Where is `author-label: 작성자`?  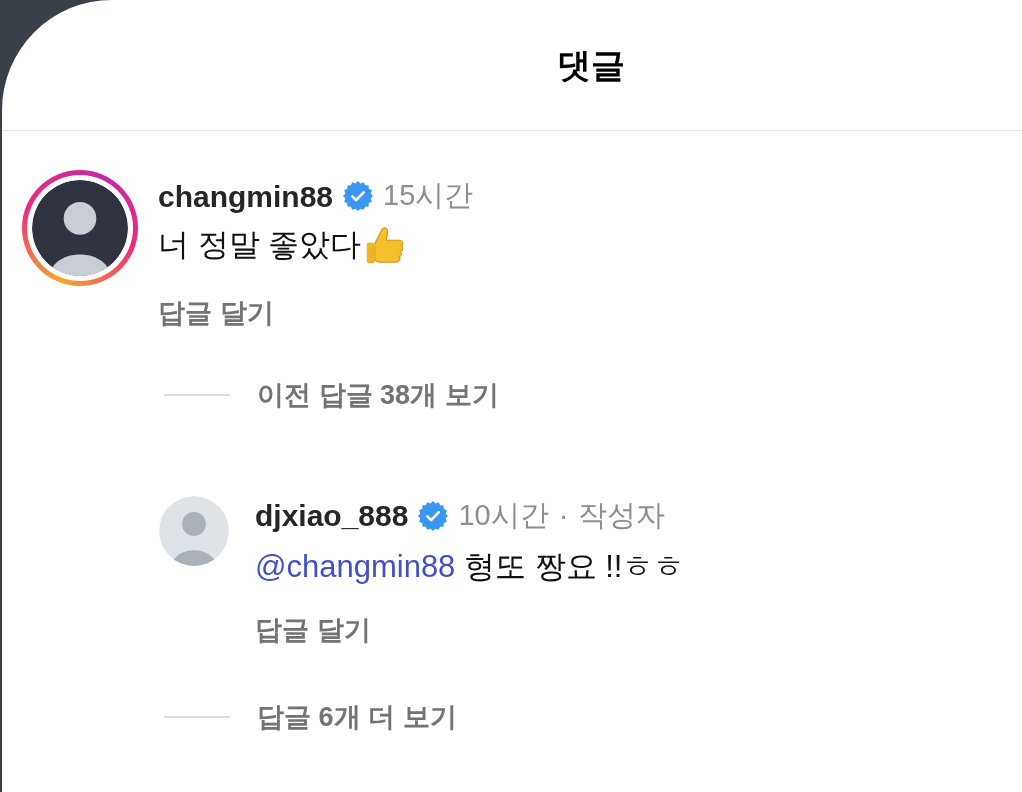
author-label: 작성자 is located at coordinates (622, 515).